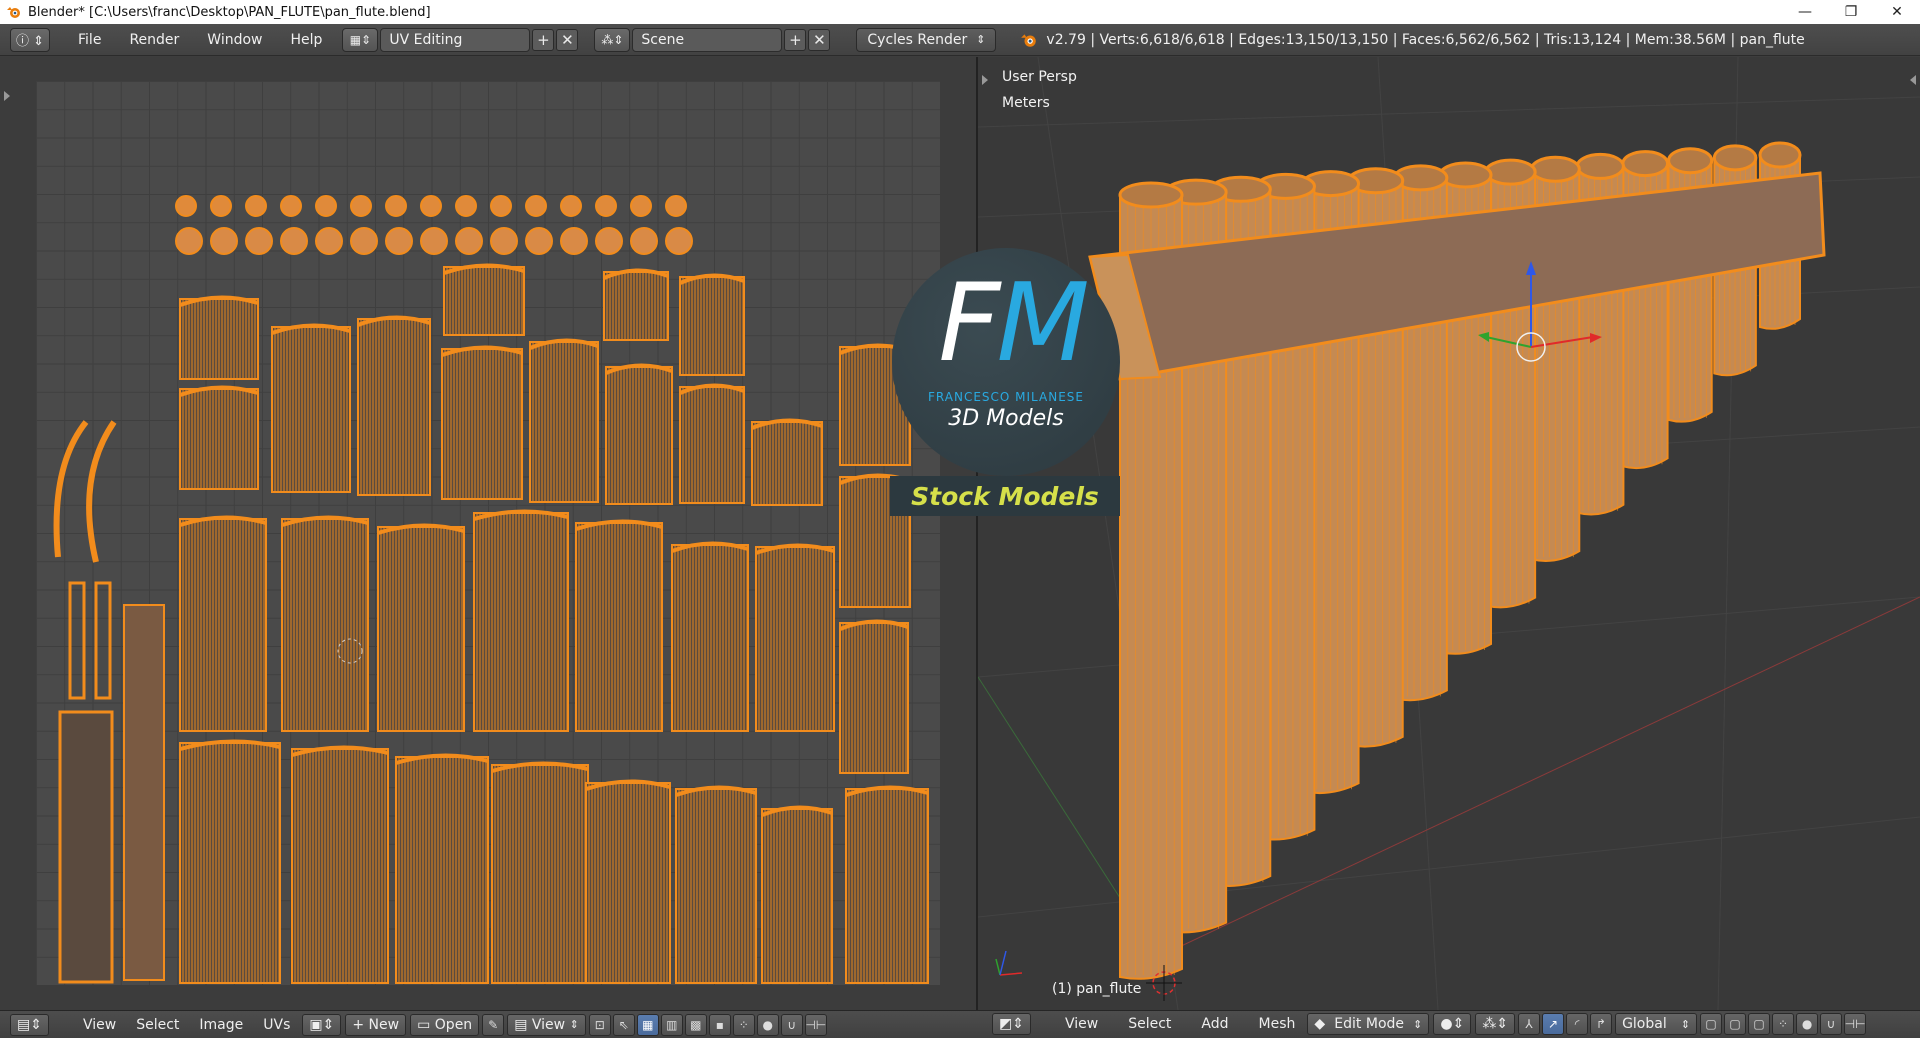 Image resolution: width=1920 pixels, height=1038 pixels. Describe the element at coordinates (1006, 397) in the screenshot. I see `watermark-author: FRANCESCO MILANESE` at that location.